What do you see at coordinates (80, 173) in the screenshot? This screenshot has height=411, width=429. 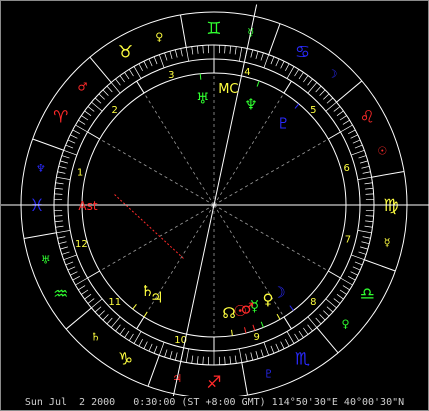 I see `house-number: 1` at bounding box center [80, 173].